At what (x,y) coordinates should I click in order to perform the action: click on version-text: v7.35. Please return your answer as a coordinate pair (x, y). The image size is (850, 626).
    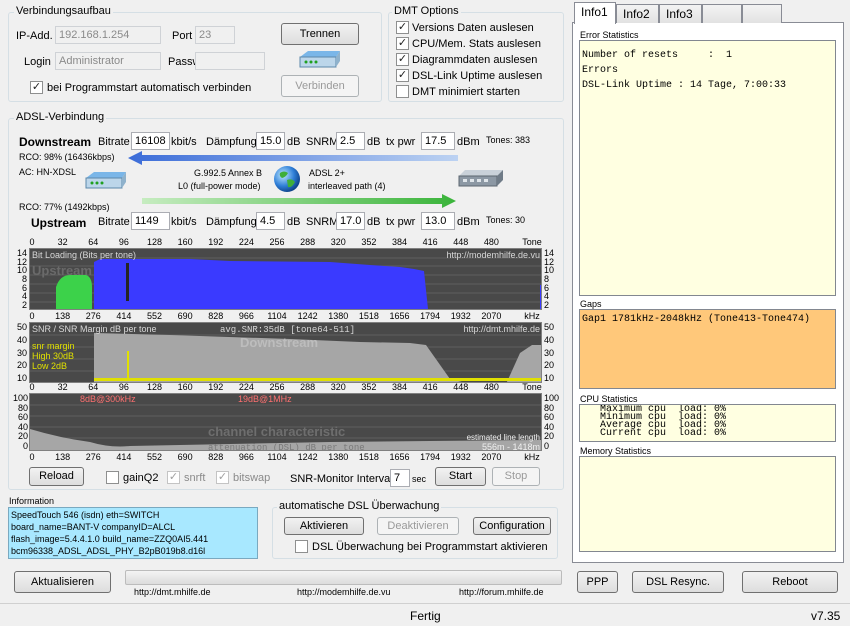
    Looking at the image, I should click on (826, 616).